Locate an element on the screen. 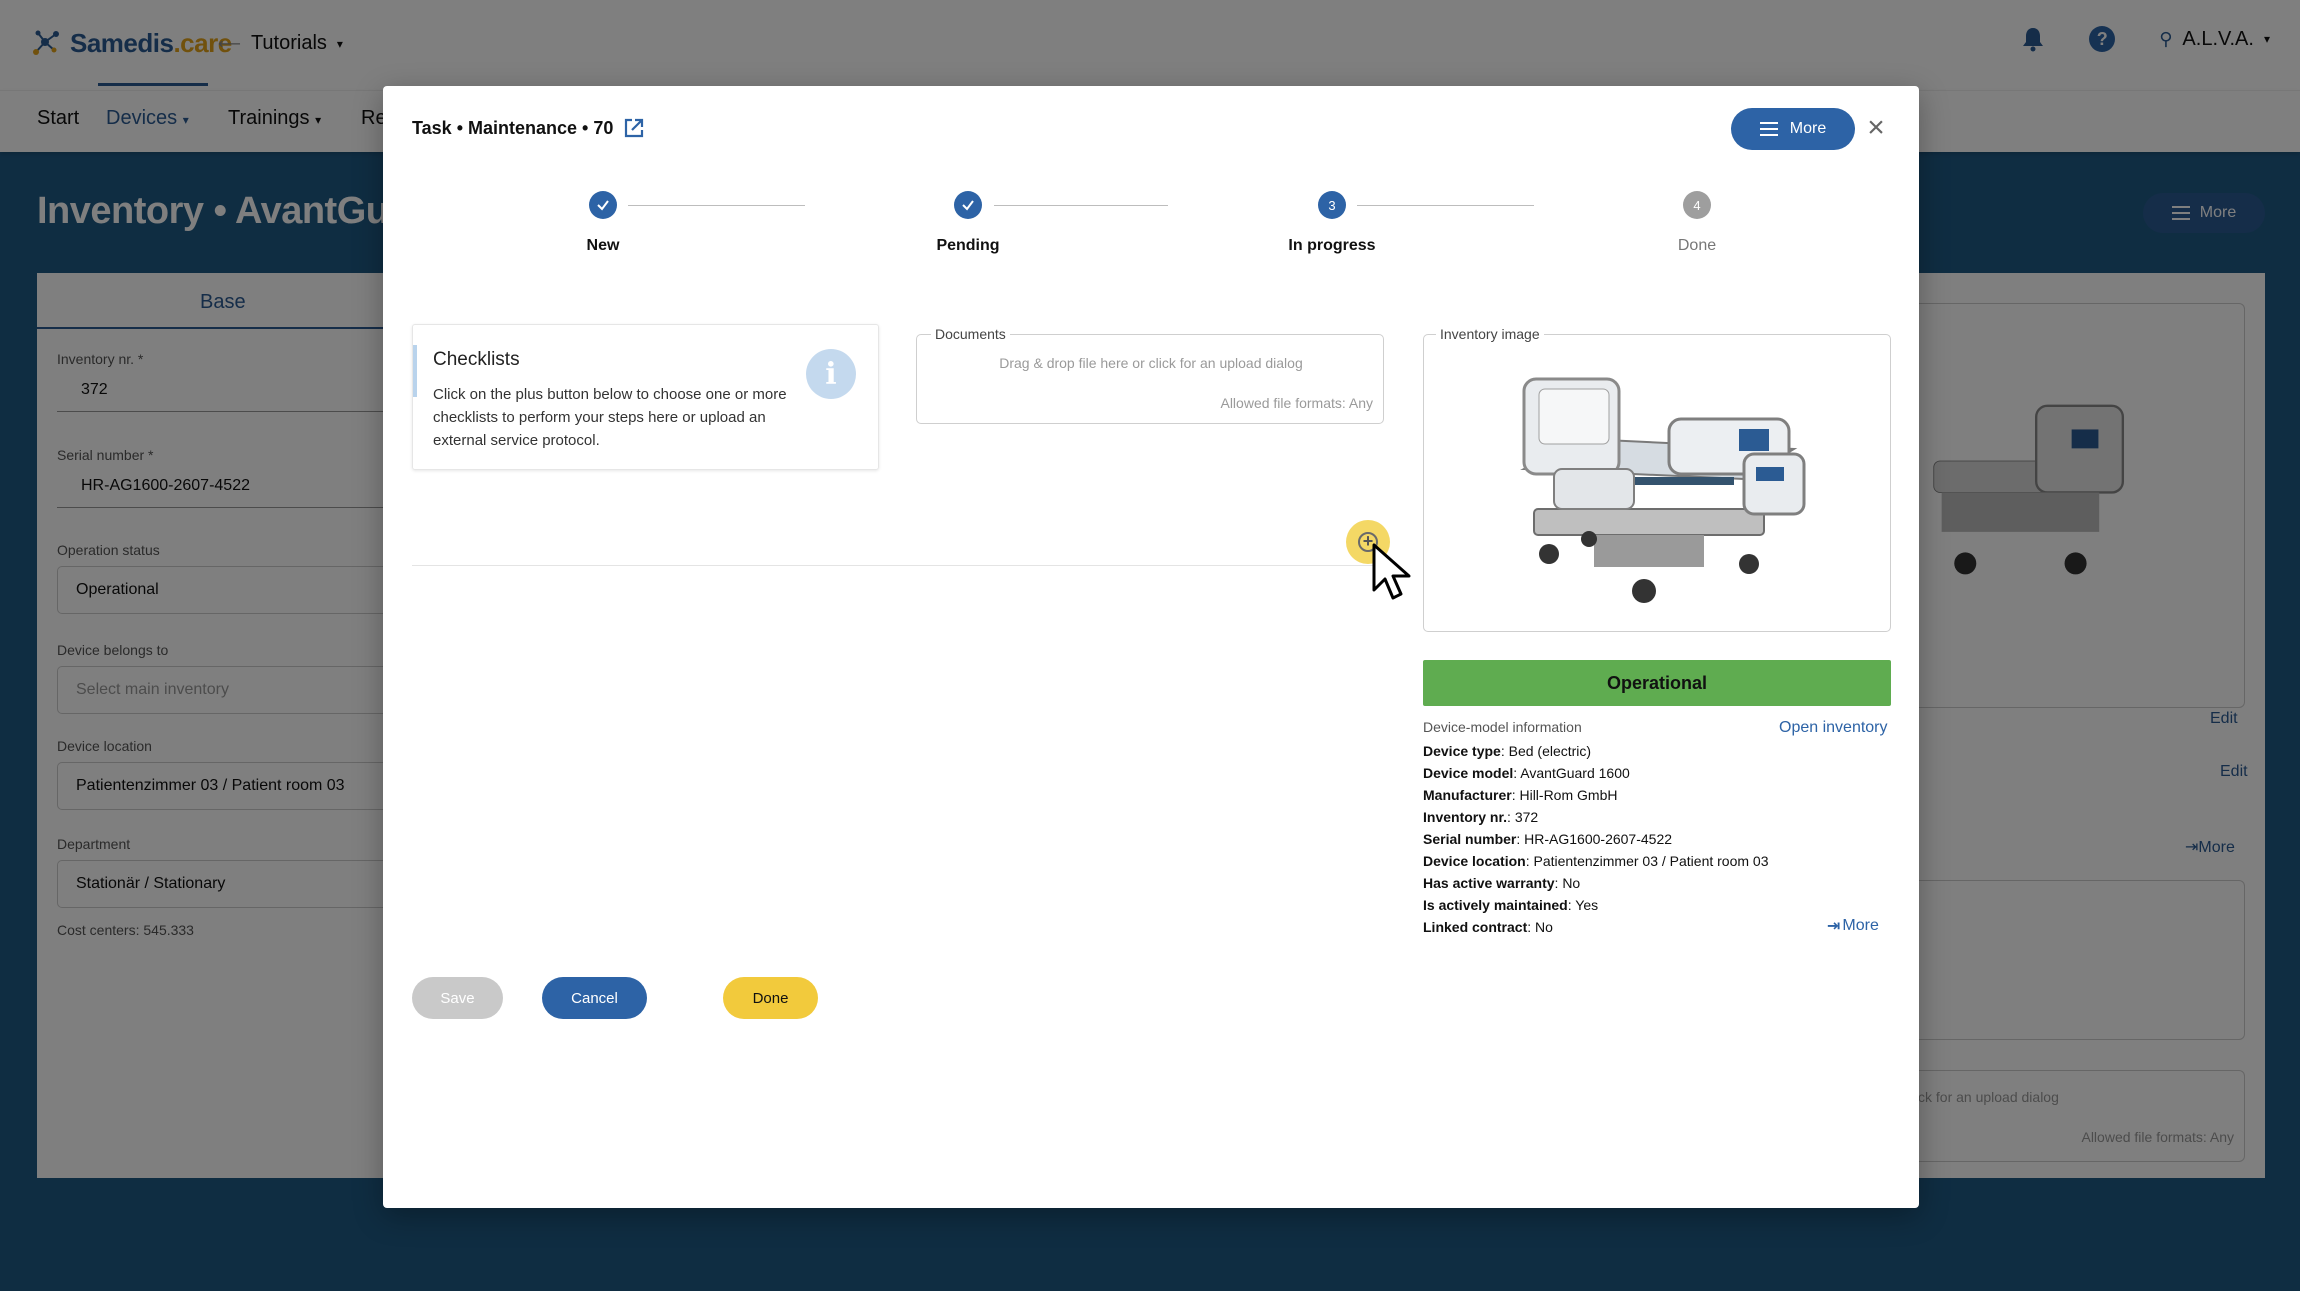  detail-value: Yes is located at coordinates (1587, 905).